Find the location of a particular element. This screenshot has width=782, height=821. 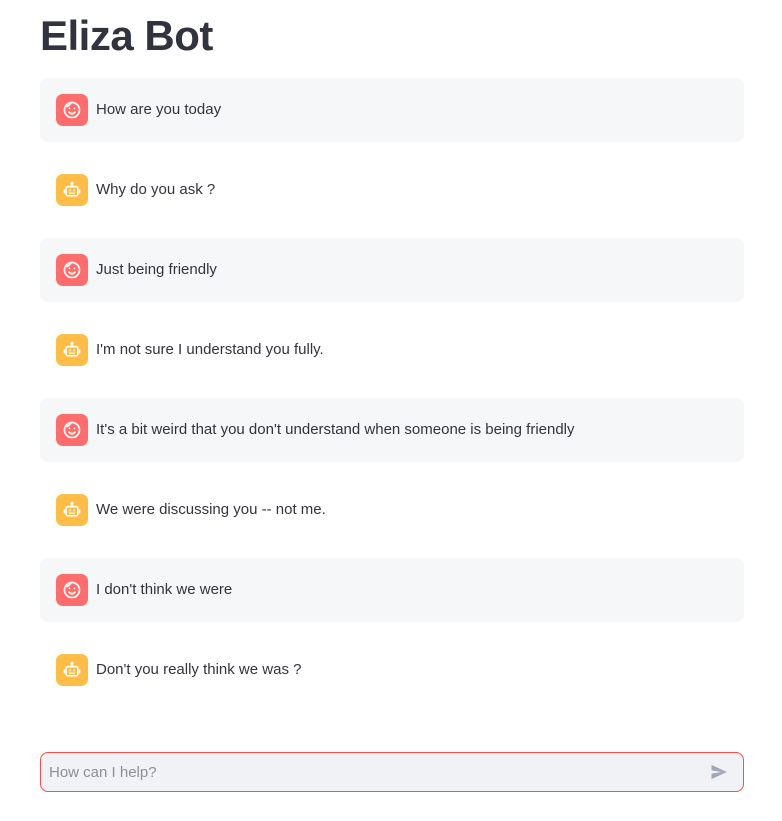

message-text: I'm not sure I understand you fully. is located at coordinates (210, 349).